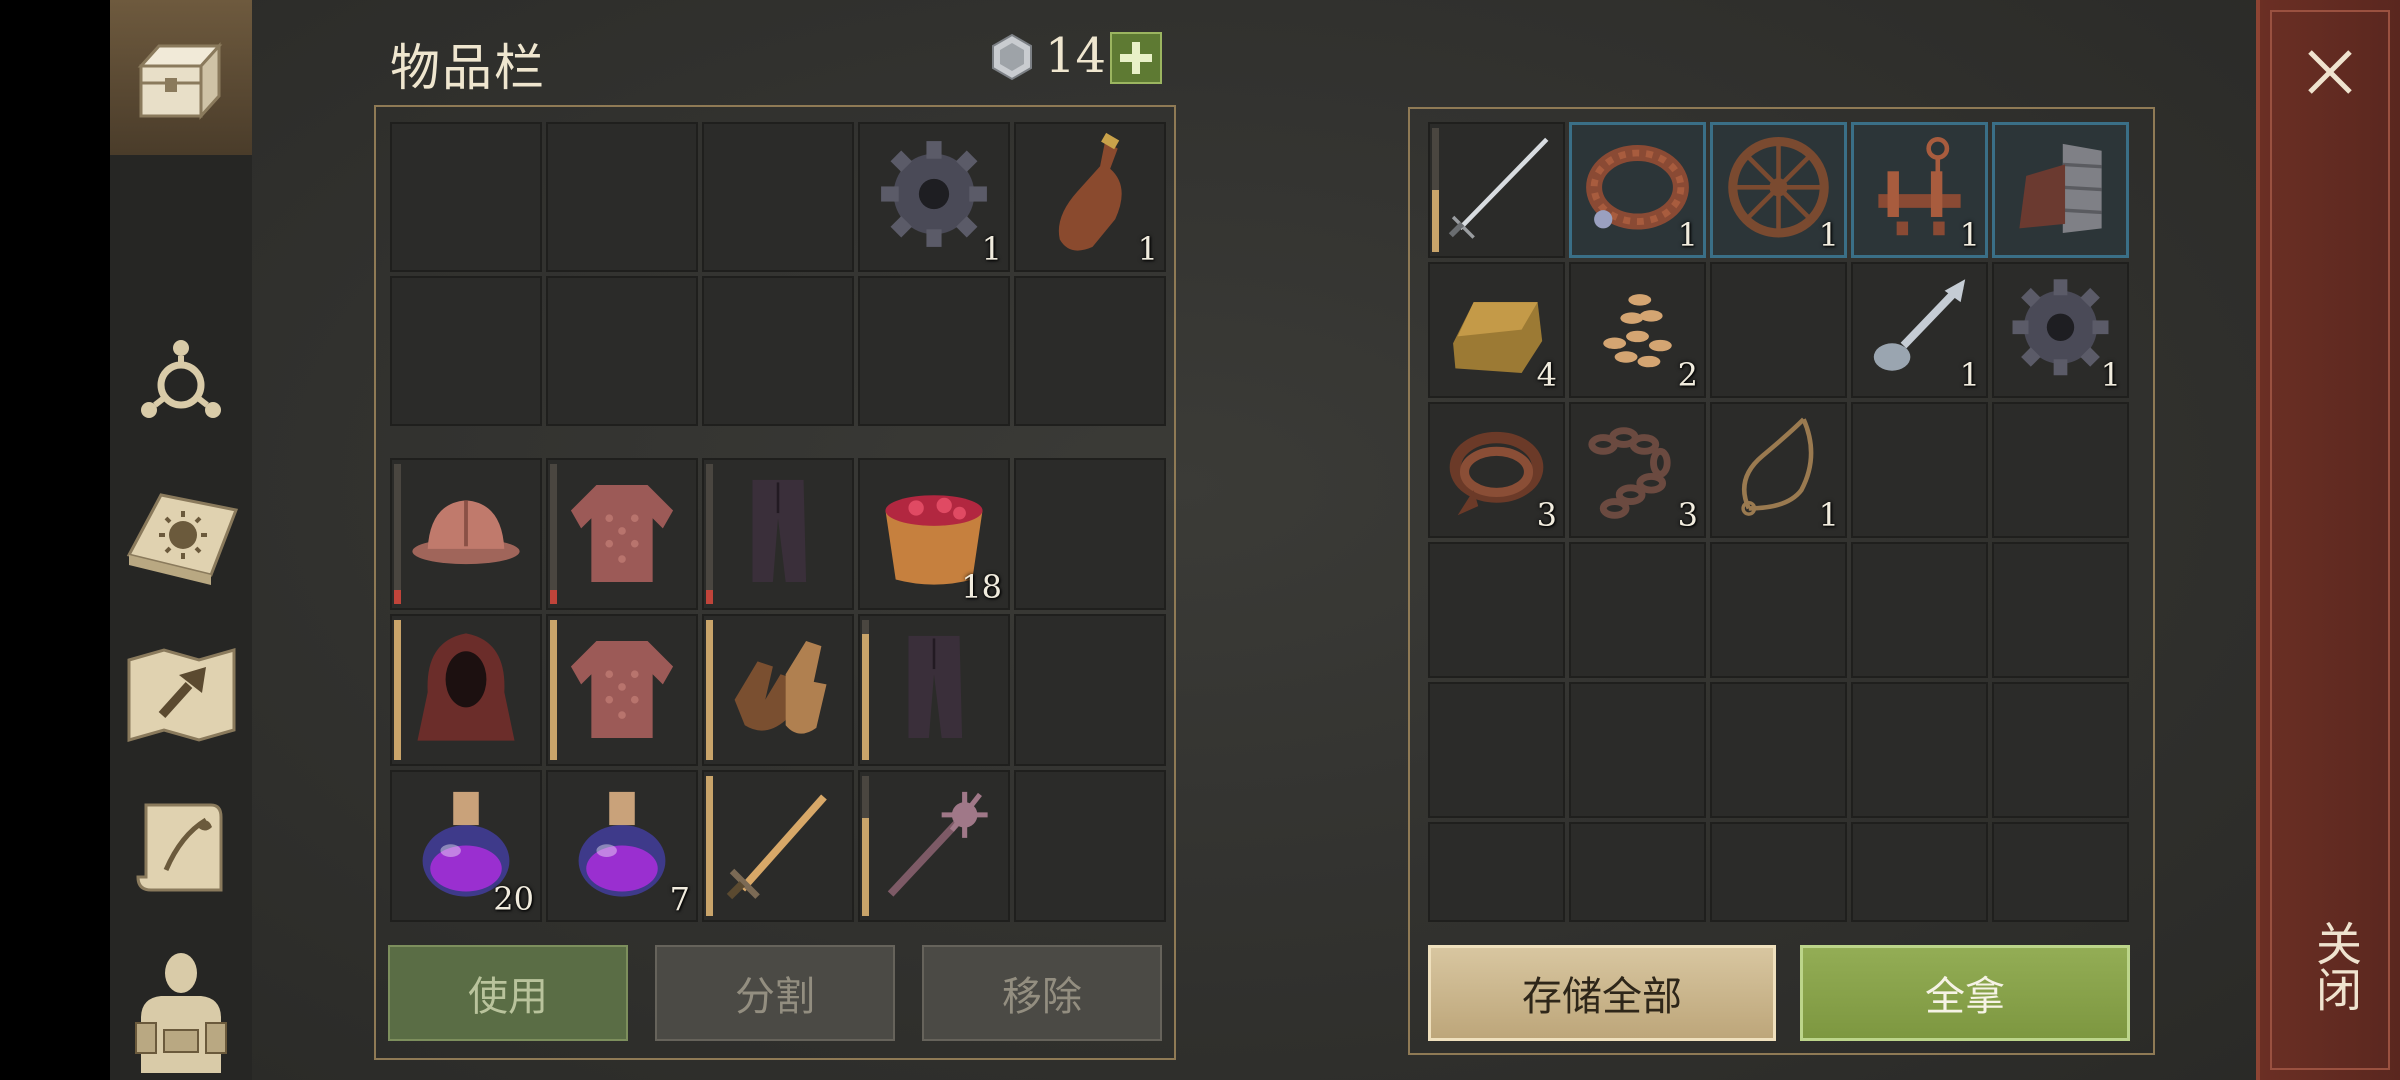 The image size is (2400, 1080). I want to click on close-icon, so click(2330, 72).